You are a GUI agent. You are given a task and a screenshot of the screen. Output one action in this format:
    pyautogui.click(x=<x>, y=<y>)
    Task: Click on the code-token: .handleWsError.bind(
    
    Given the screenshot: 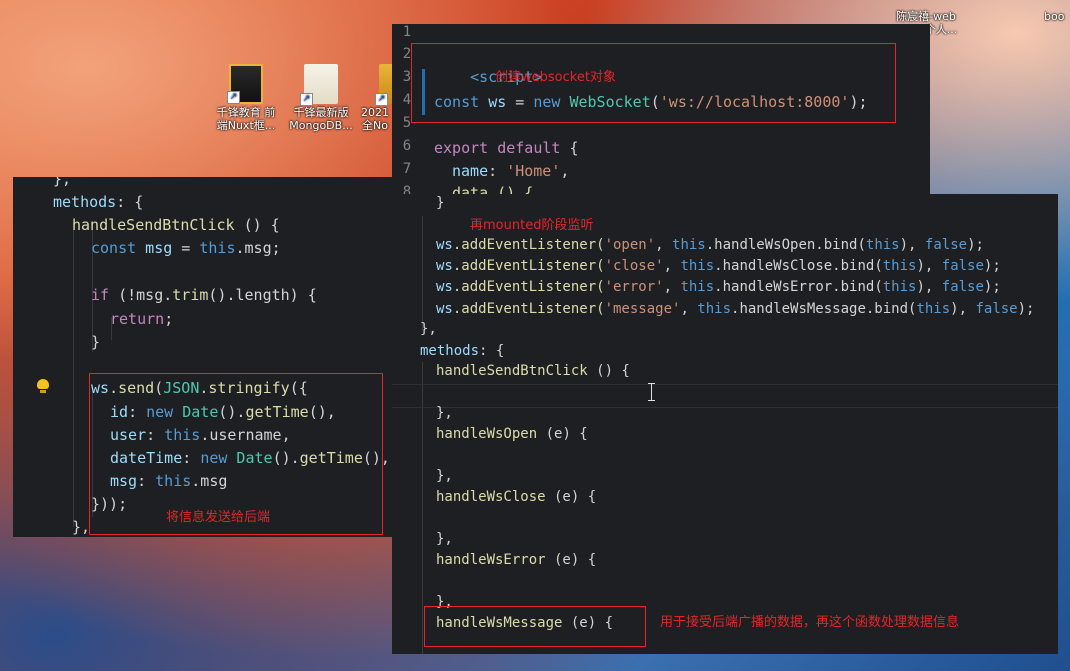 What is the action you would take?
    pyautogui.click(x=798, y=287)
    